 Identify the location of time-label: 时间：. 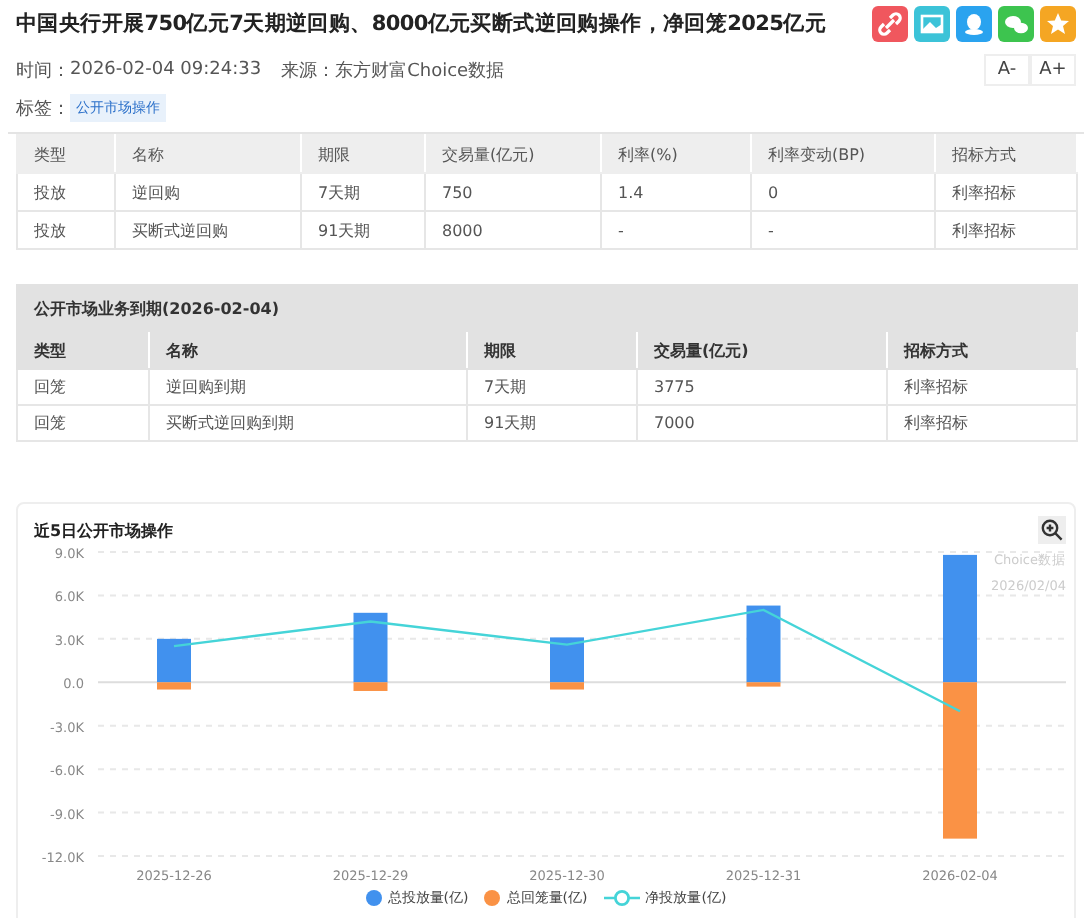
(43, 71).